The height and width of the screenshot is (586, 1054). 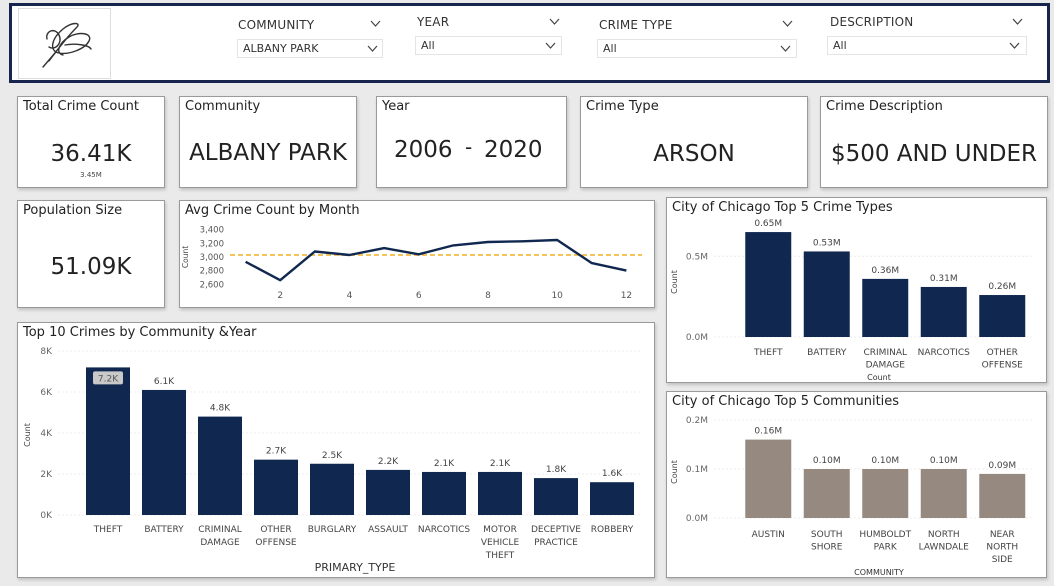 I want to click on community-filter-select: ALBANY PARK, so click(x=310, y=48).